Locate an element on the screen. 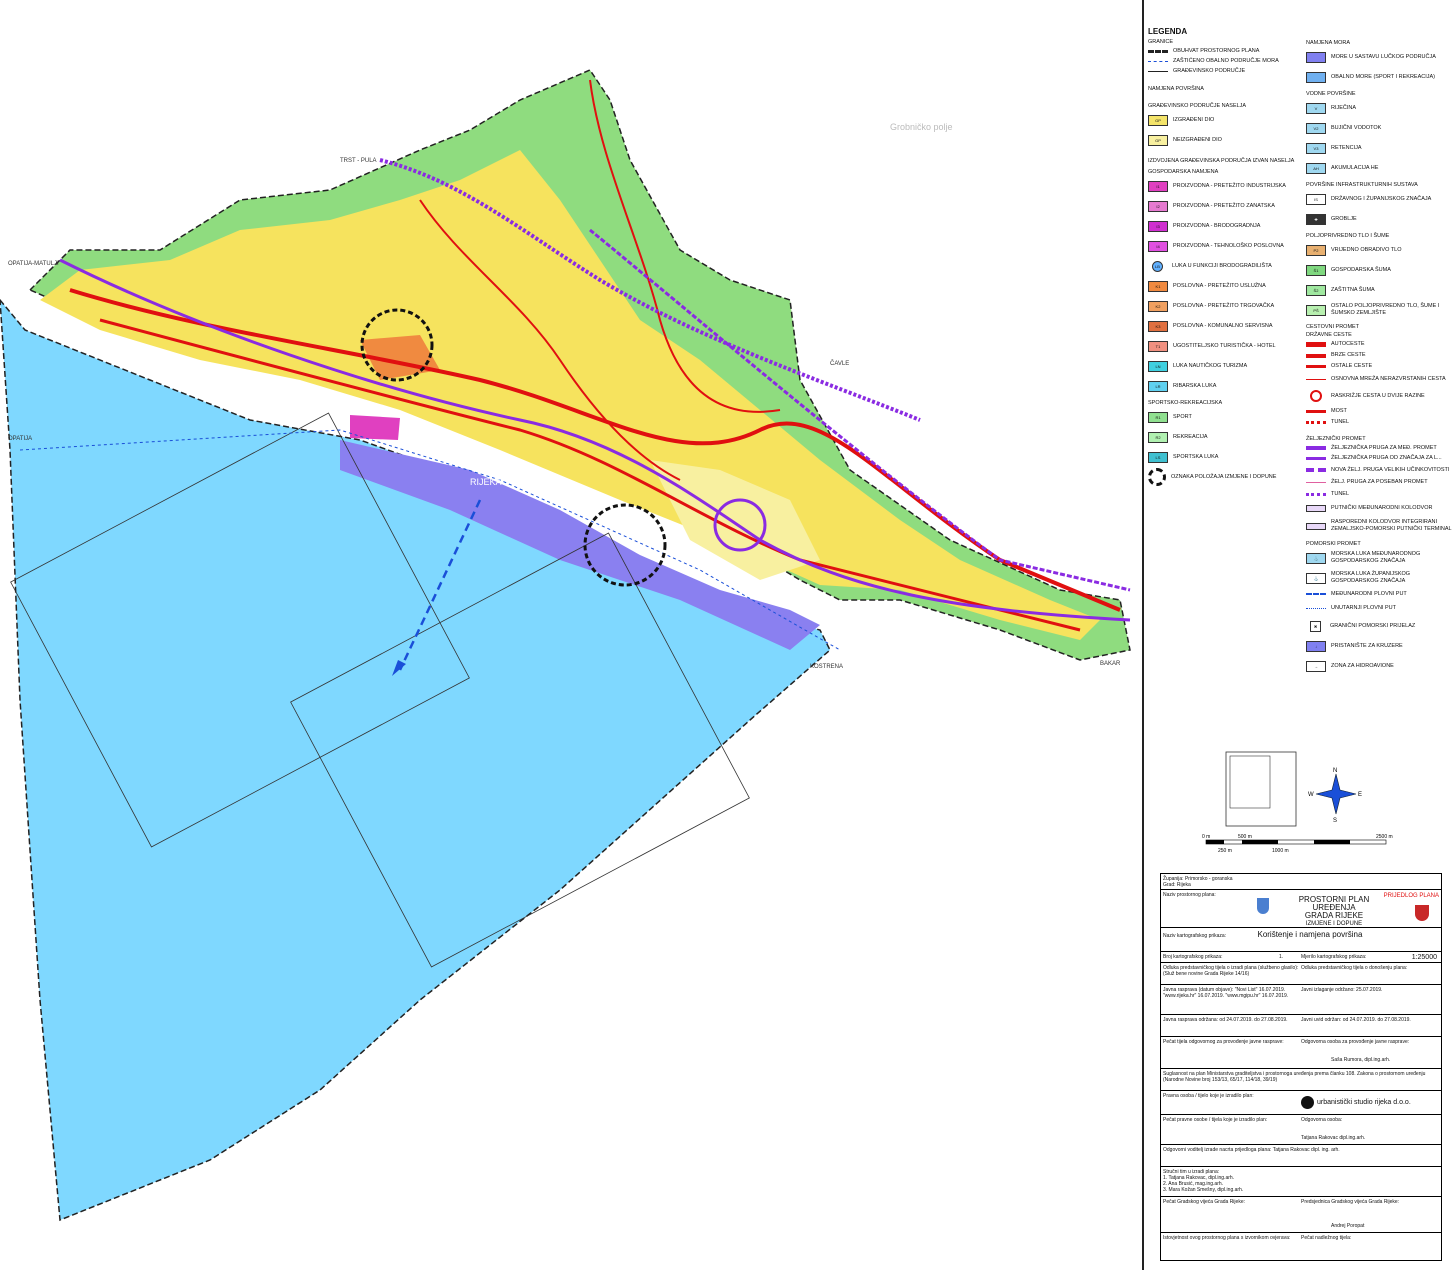 The image size is (1454, 1270). scale-label: 2500 m is located at coordinates (1384, 837).